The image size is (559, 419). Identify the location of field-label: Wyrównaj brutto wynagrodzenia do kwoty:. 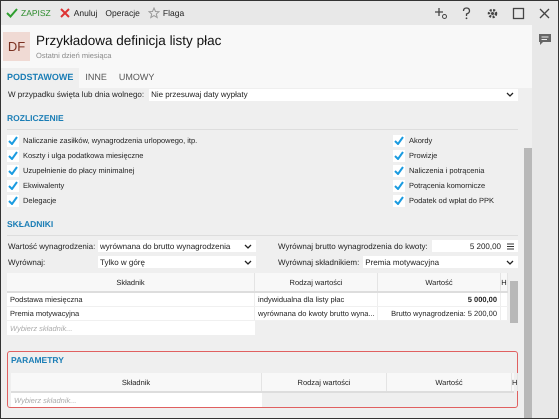
(353, 246).